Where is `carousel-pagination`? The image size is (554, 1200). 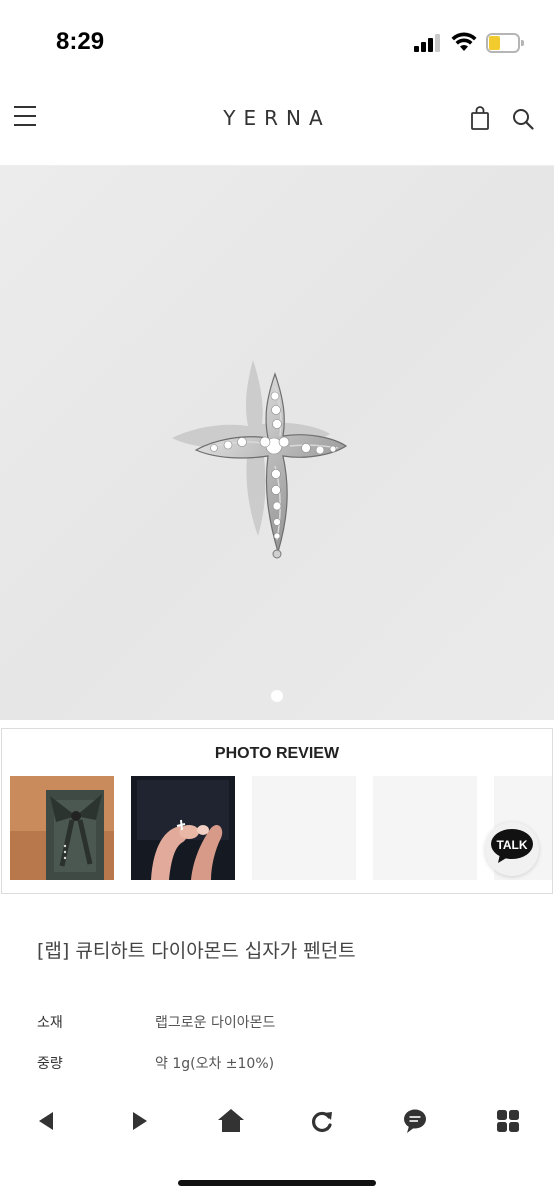 carousel-pagination is located at coordinates (277, 696).